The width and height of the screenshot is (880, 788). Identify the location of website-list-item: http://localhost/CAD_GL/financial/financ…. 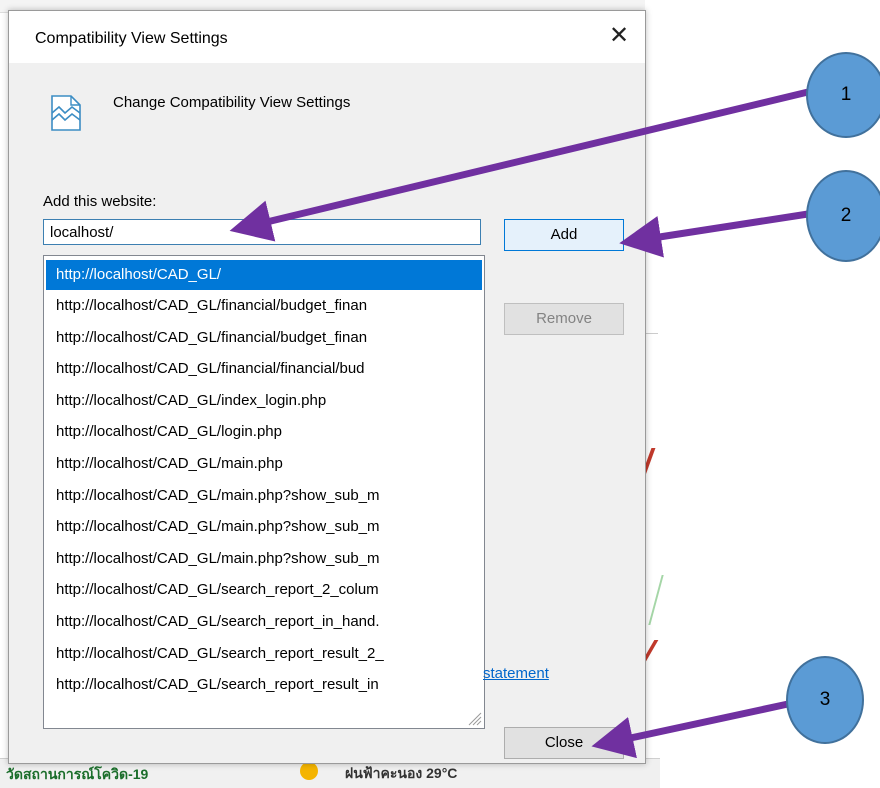
(259, 369).